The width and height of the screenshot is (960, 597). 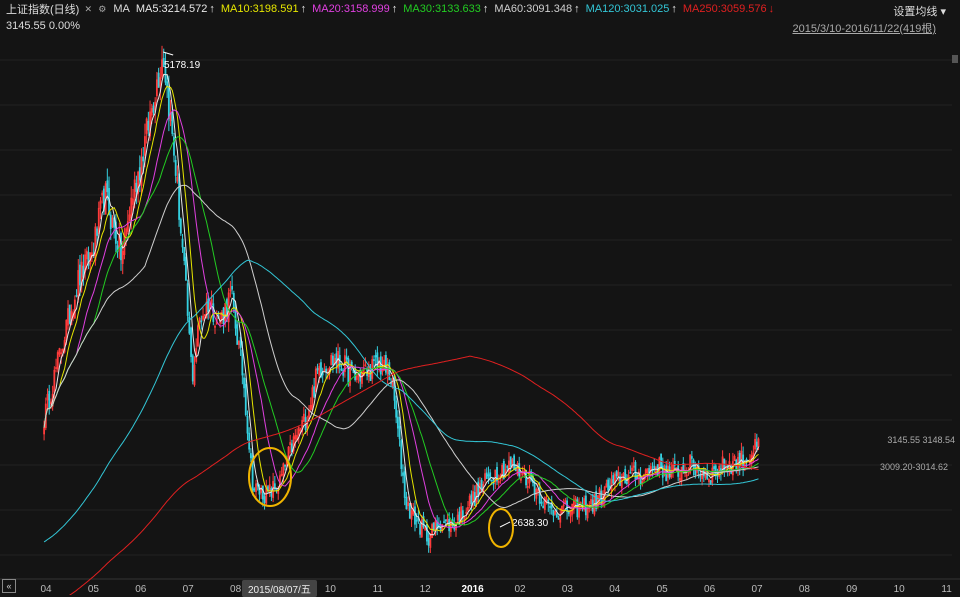 I want to click on date-range-link: 2015/3/10-2016/11/22(419根), so click(x=864, y=28).